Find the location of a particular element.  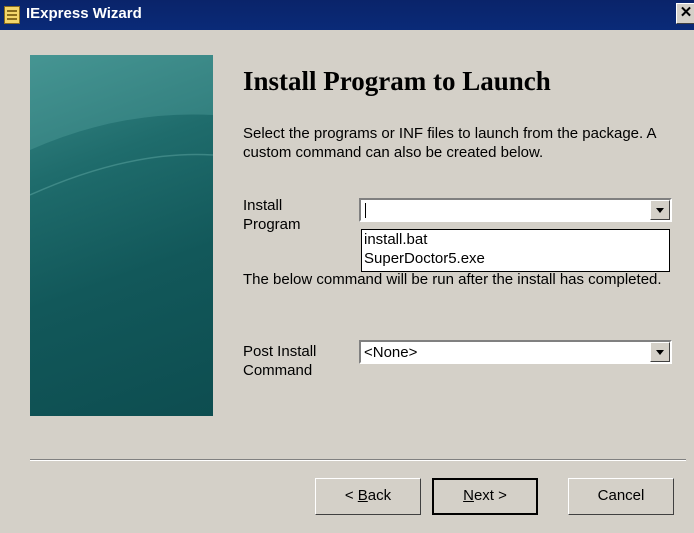

cancel-button: Cancel is located at coordinates (621, 496).